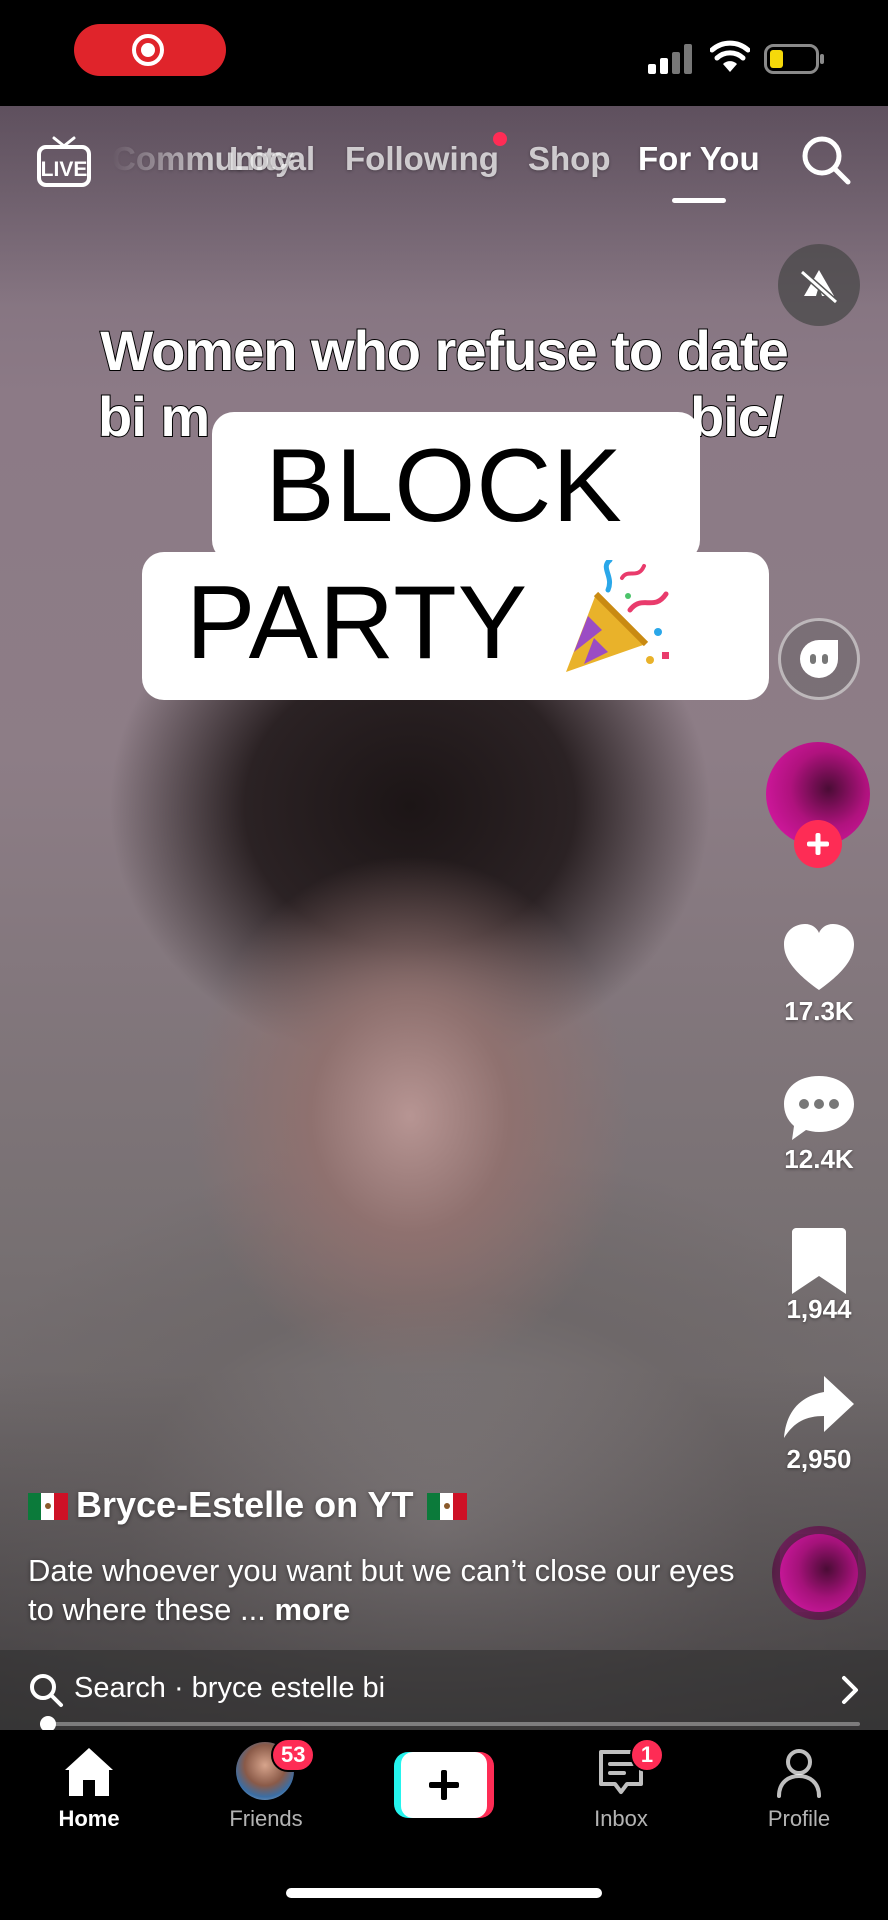 The image size is (888, 1920). I want to click on related-search-text: Search · bryce estelle bi, so click(230, 1688).